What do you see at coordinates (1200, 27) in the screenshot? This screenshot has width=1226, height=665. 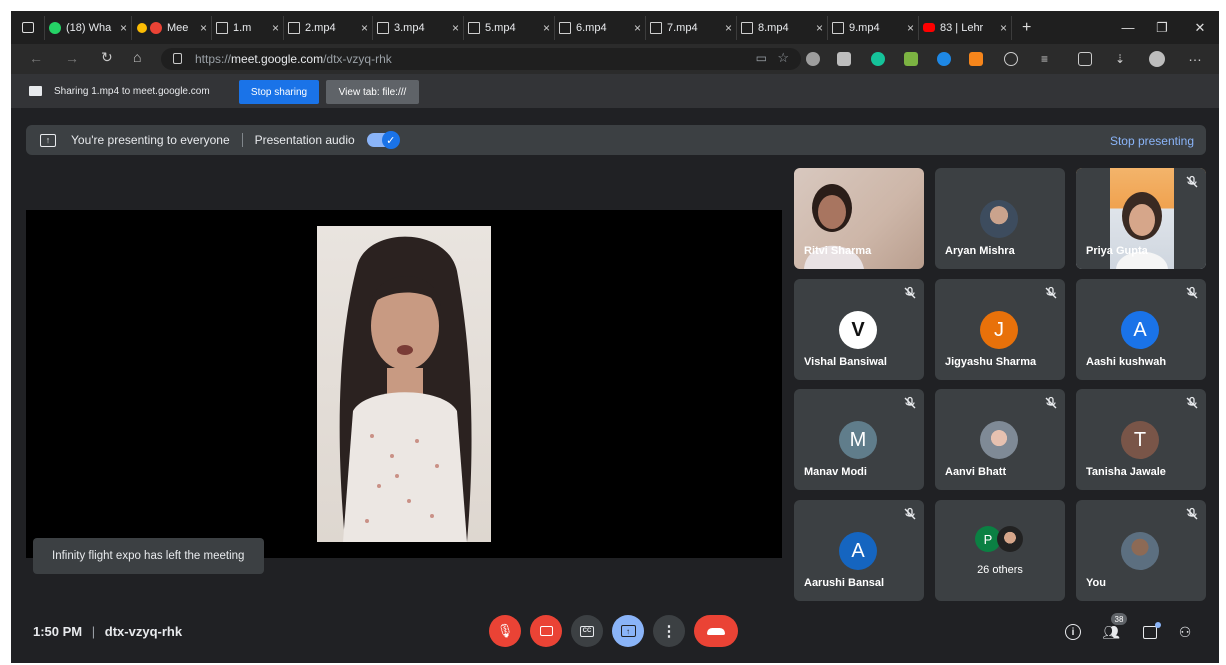 I see `close-window-icon: ✕` at bounding box center [1200, 27].